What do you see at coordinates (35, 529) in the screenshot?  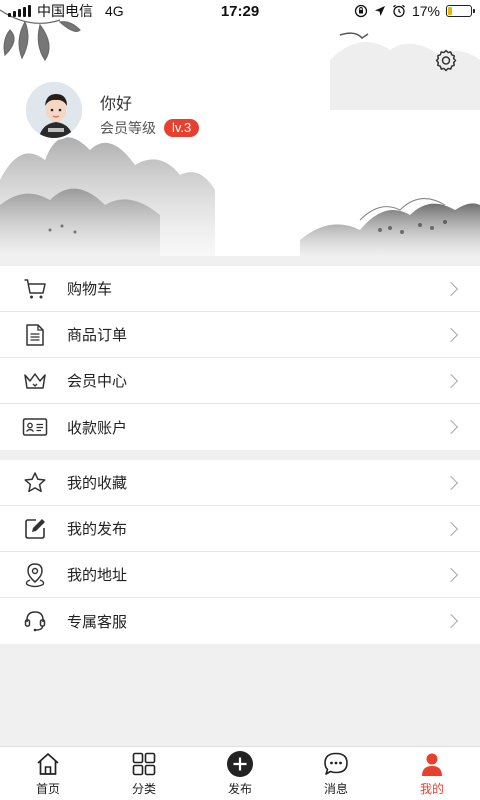 I see `edit-icon` at bounding box center [35, 529].